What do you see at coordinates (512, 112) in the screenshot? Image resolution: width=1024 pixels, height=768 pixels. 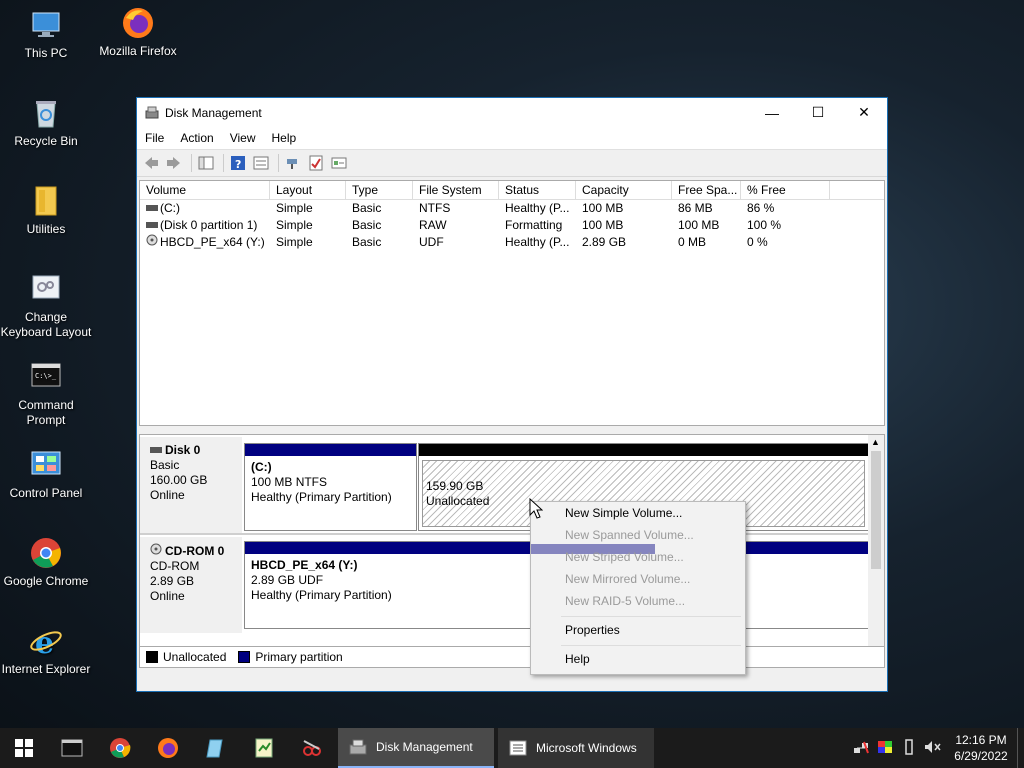 I see `title-bar: Disk Management — ☐ ✕` at bounding box center [512, 112].